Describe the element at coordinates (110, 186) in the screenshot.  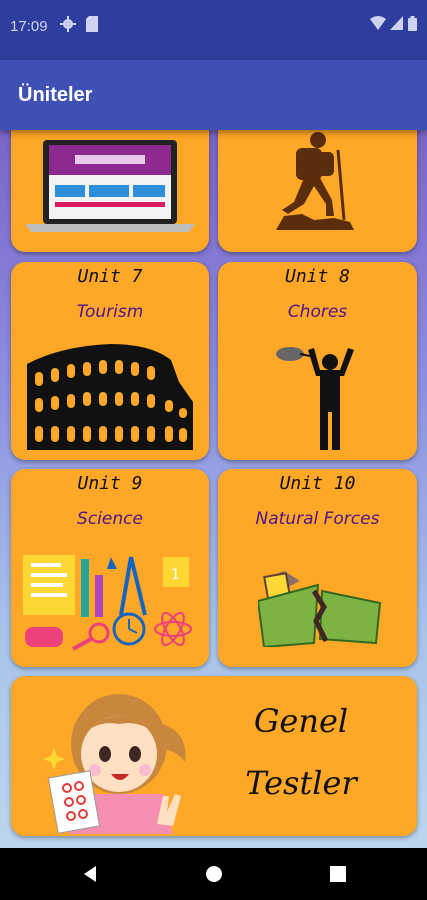
I see `laptop-icon` at that location.